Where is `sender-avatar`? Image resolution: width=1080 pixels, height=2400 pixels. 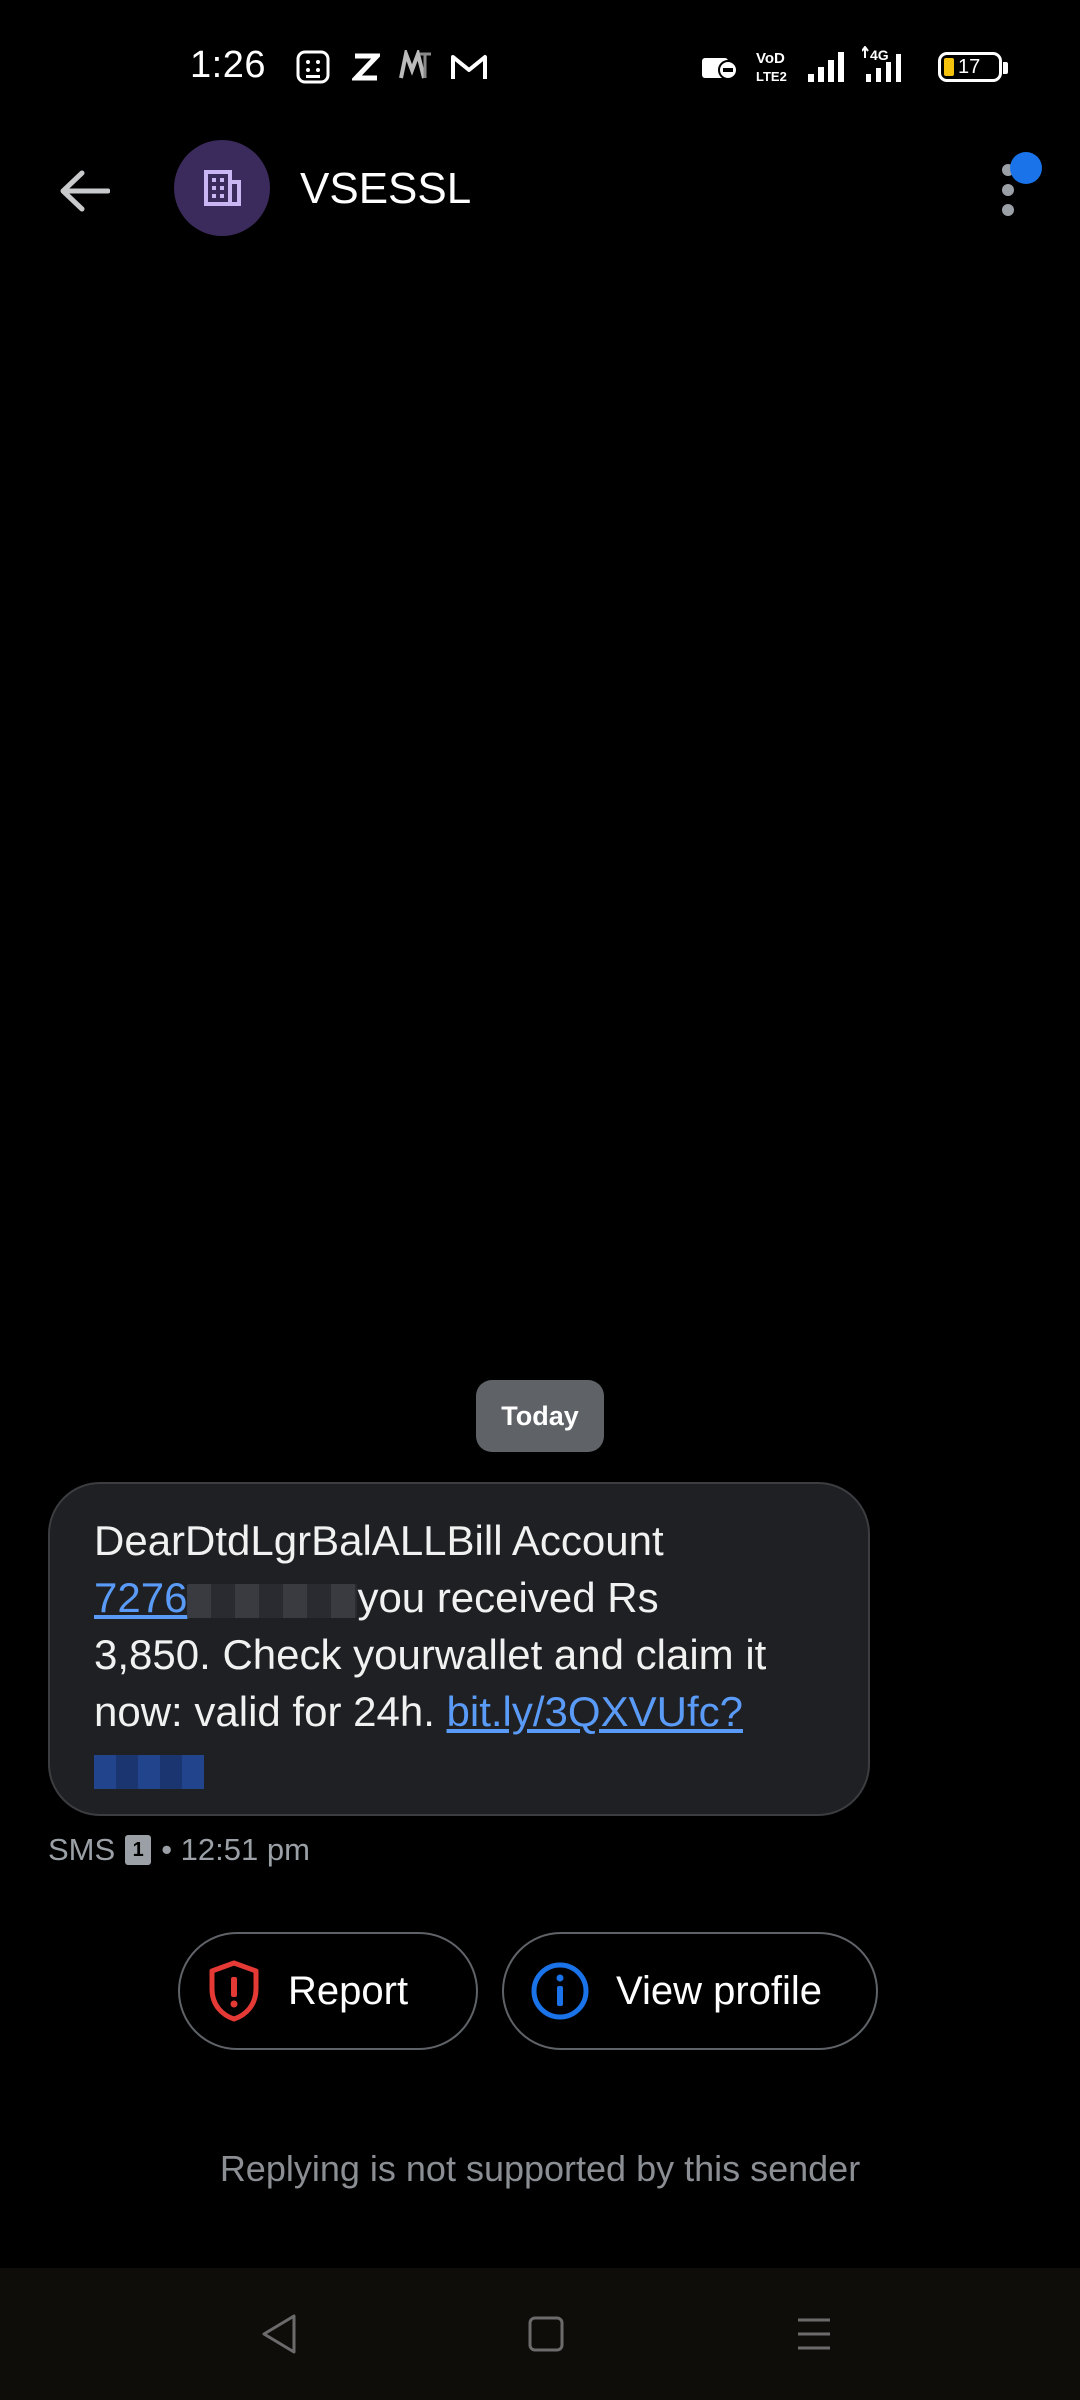
sender-avatar is located at coordinates (222, 188).